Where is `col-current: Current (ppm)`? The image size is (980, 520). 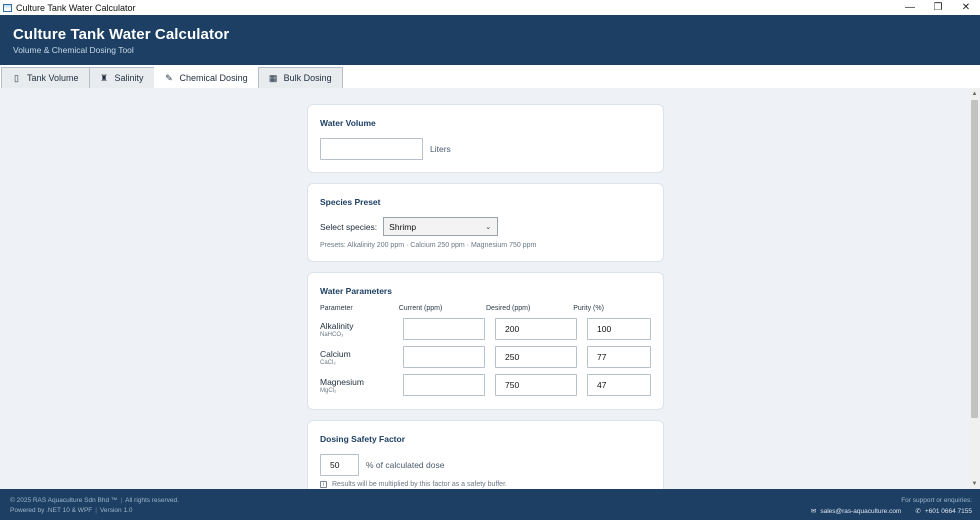
col-current: Current (ppm) is located at coordinates (420, 308).